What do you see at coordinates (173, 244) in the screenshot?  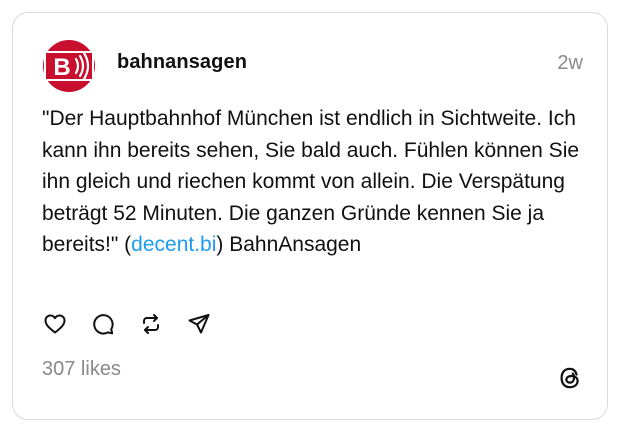 I see `post-link: decent.bi` at bounding box center [173, 244].